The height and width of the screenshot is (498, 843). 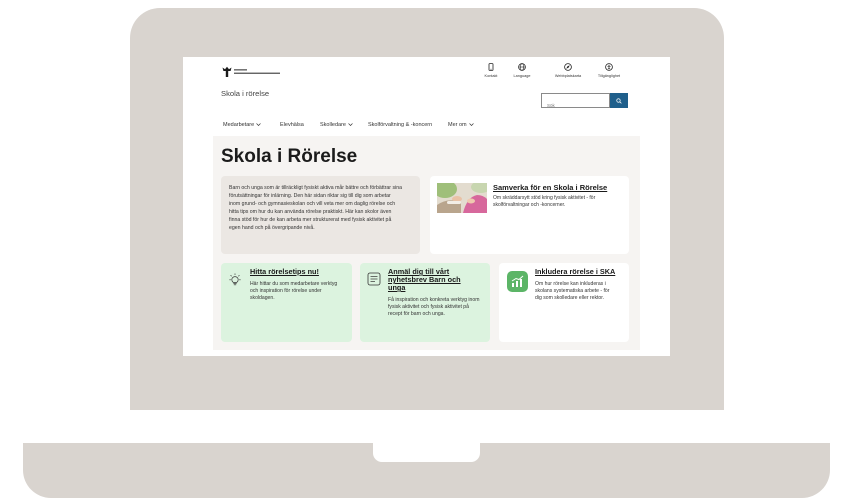 I want to click on nav-item-label: Mer om, so click(x=457, y=125).